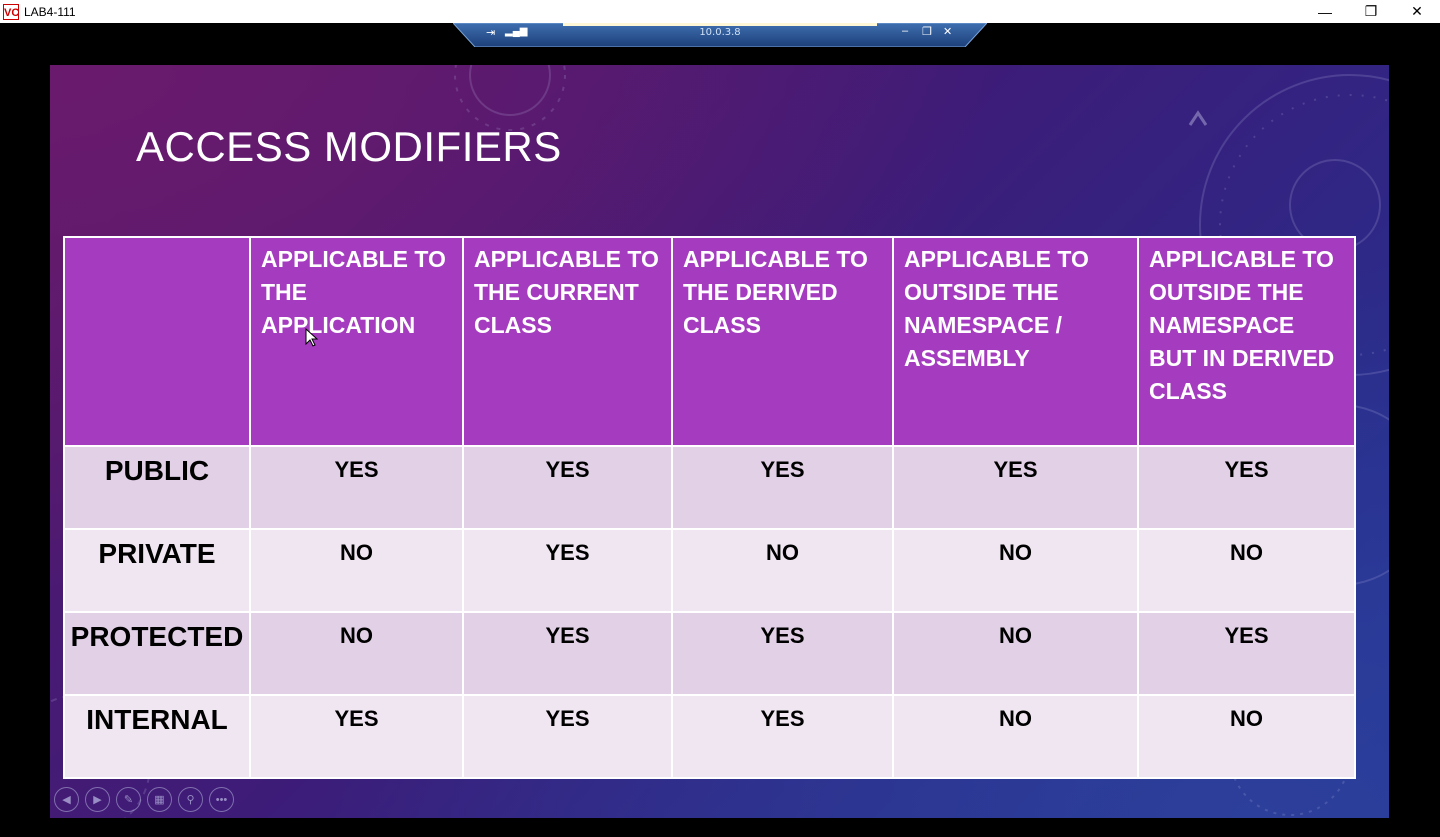  I want to click on row-label: PRIVATE, so click(157, 570).